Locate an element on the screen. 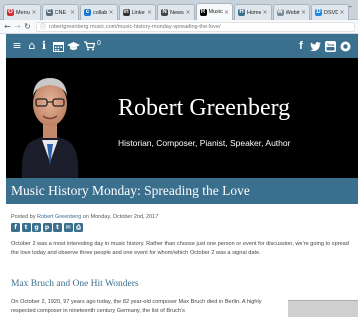 Image resolution: width=358 pixels, height=317 pixels. page-title: Music History Monday: Spreading the Love is located at coordinates (130, 190).